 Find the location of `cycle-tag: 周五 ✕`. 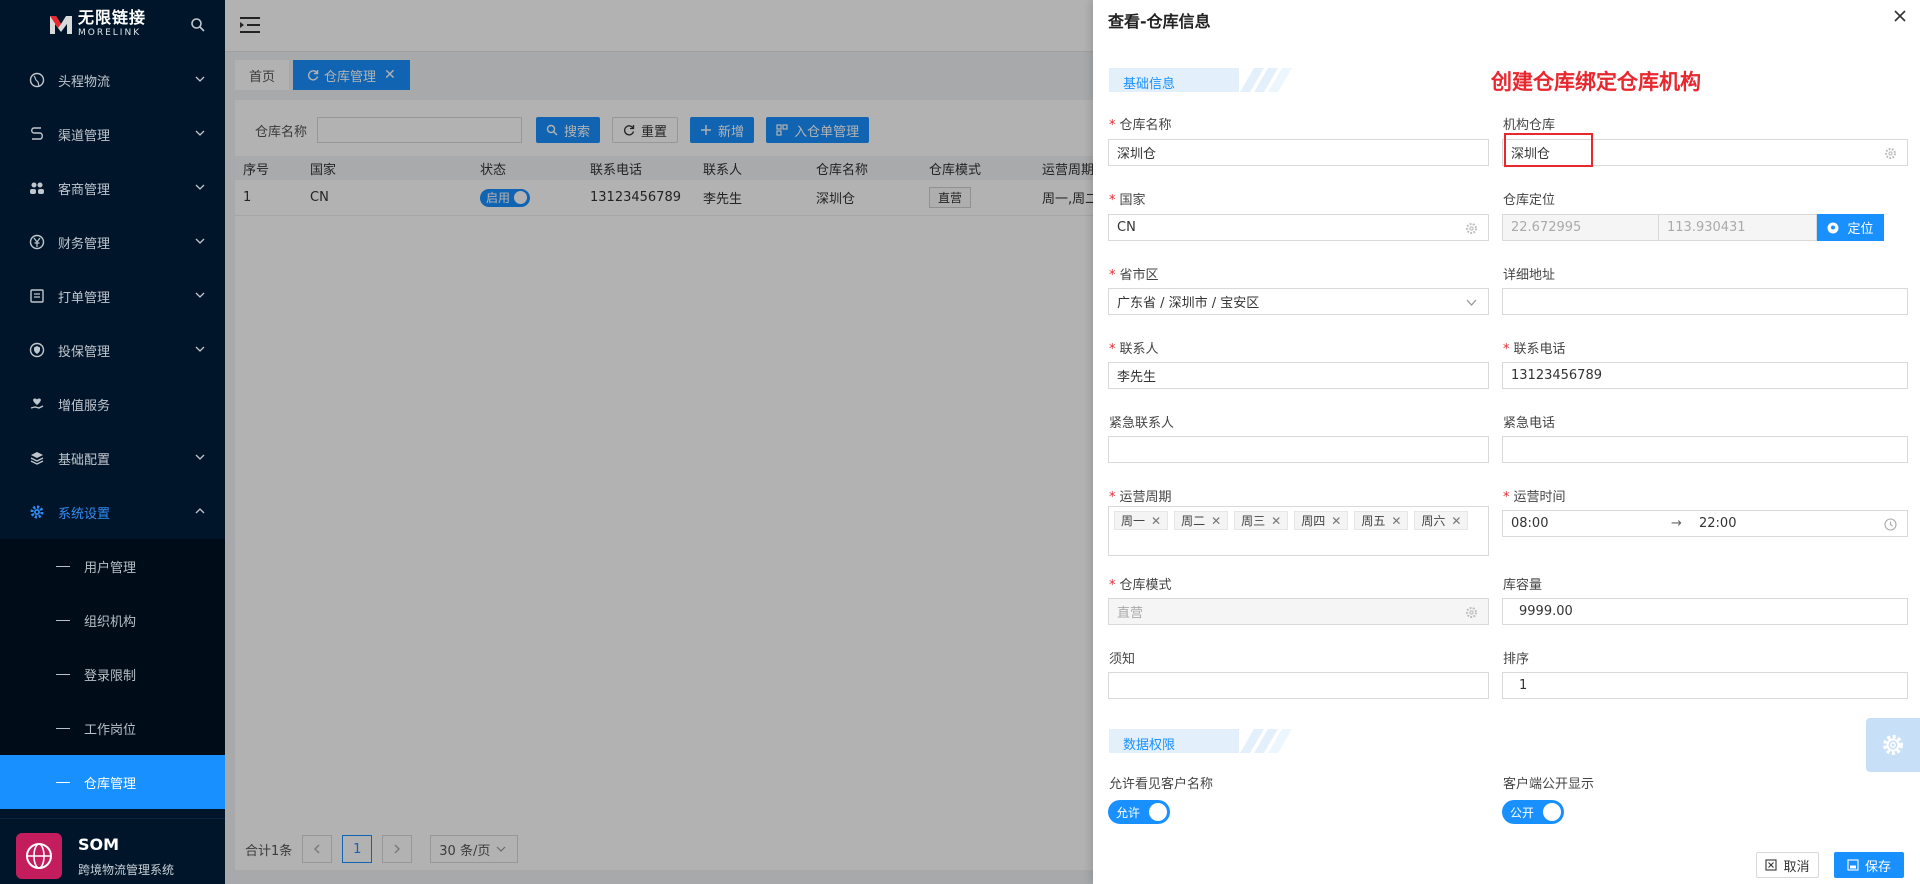

cycle-tag: 周五 ✕ is located at coordinates (1381, 520).